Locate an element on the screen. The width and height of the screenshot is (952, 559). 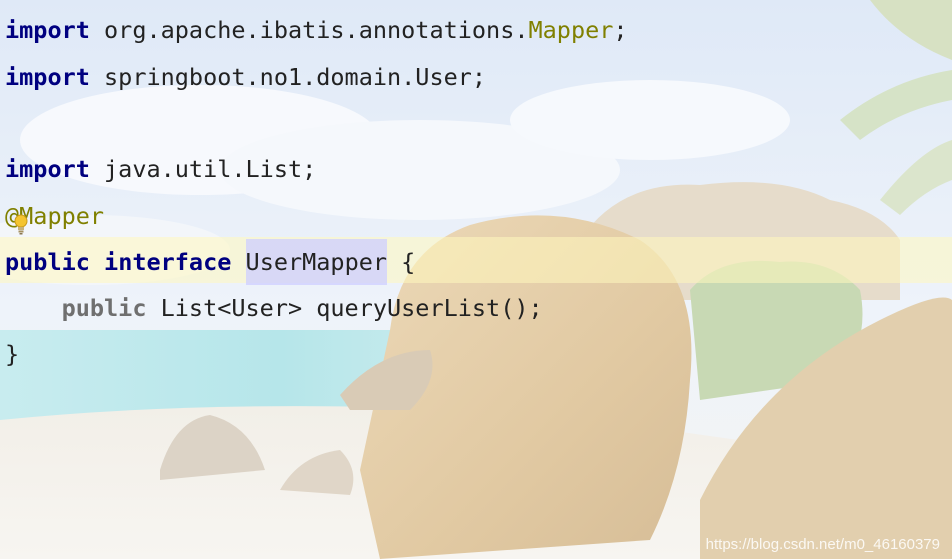
code-line-6: public List<User> queryUserList(); is located at coordinates (274, 308).